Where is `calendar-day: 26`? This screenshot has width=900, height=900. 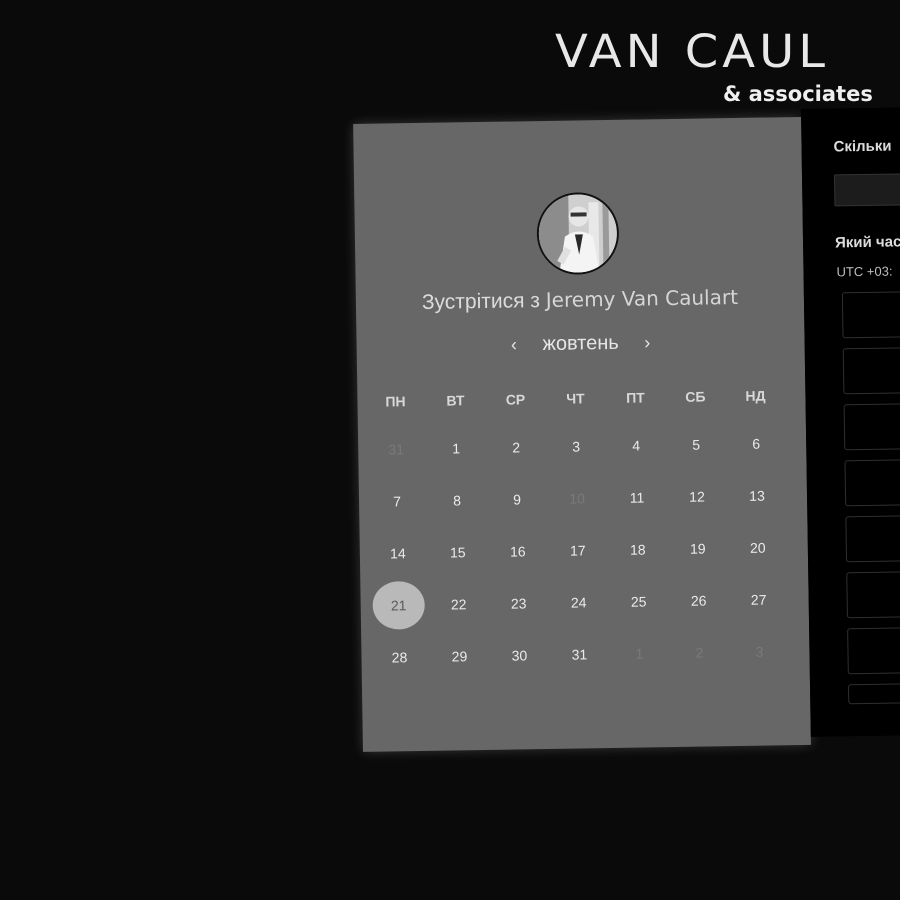 calendar-day: 26 is located at coordinates (698, 600).